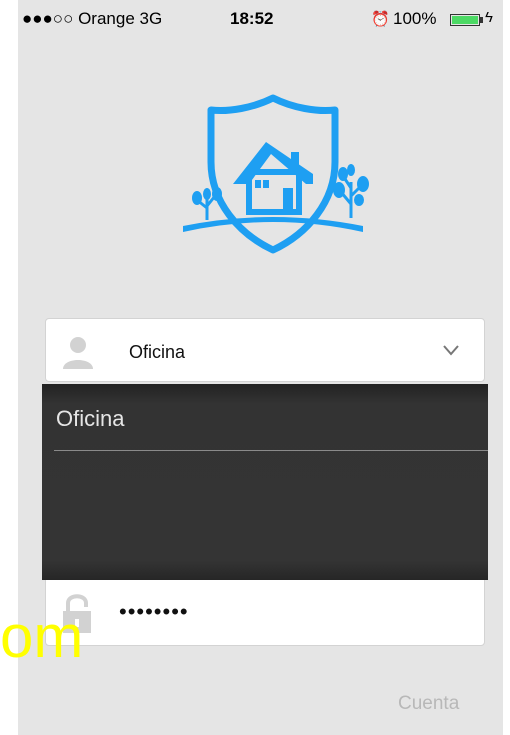  Describe the element at coordinates (380, 19) in the screenshot. I see `alarm-icon: ⏰` at that location.